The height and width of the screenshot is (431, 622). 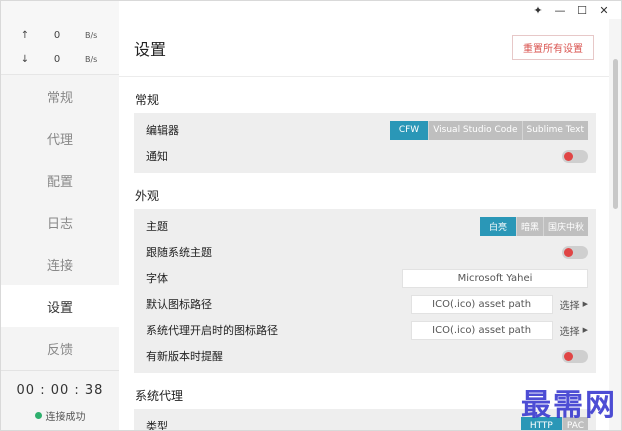 I want to click on follow-system-theme-row: 跟随系统主题, so click(x=365, y=252).